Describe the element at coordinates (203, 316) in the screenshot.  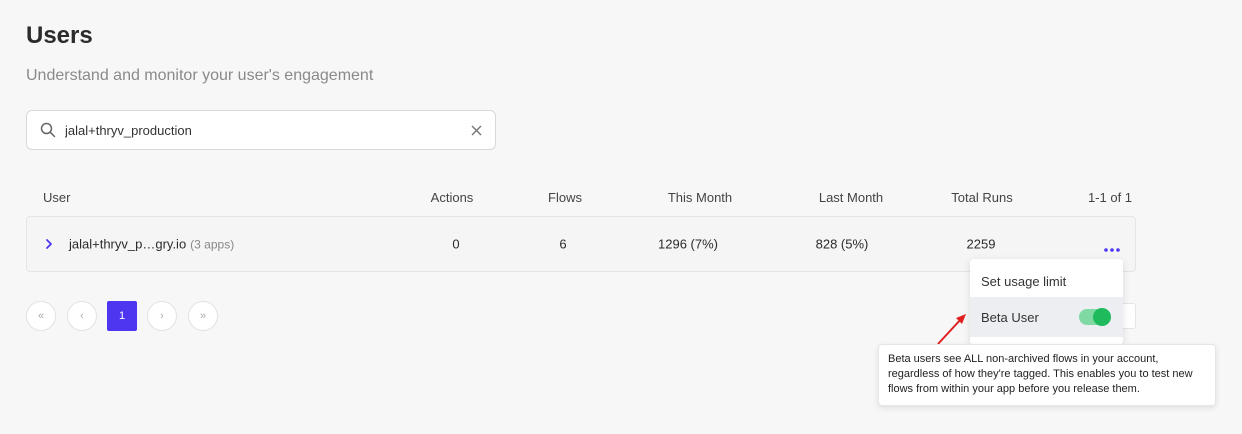
I see `last-page-button: »` at that location.